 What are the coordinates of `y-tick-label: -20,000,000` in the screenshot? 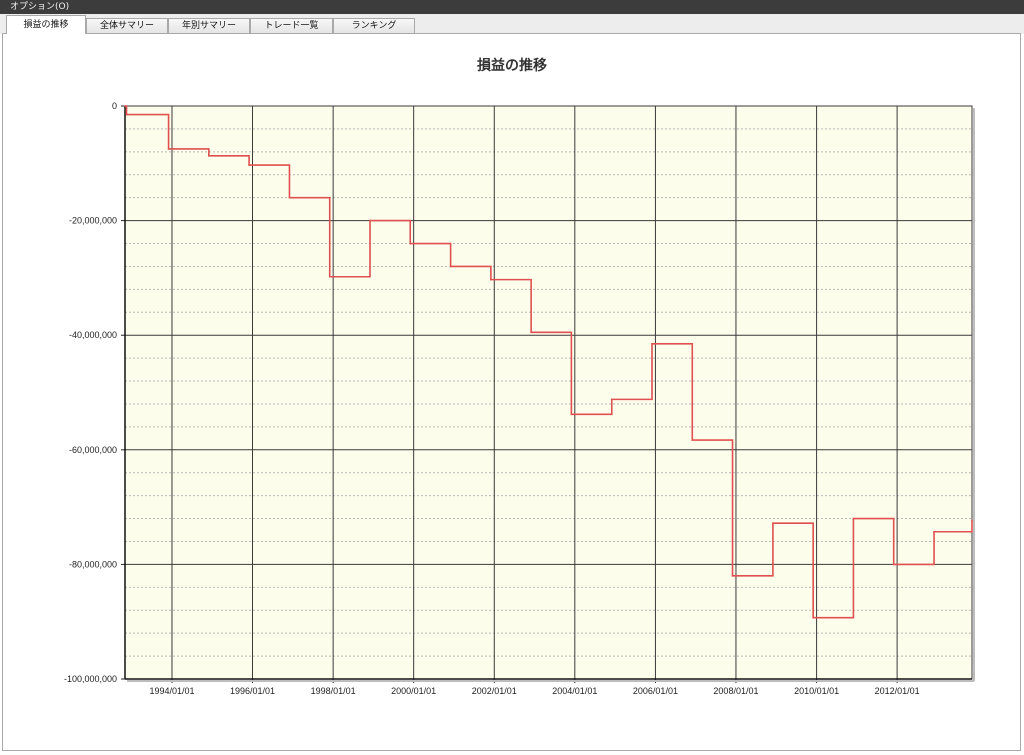 It's located at (93, 221).